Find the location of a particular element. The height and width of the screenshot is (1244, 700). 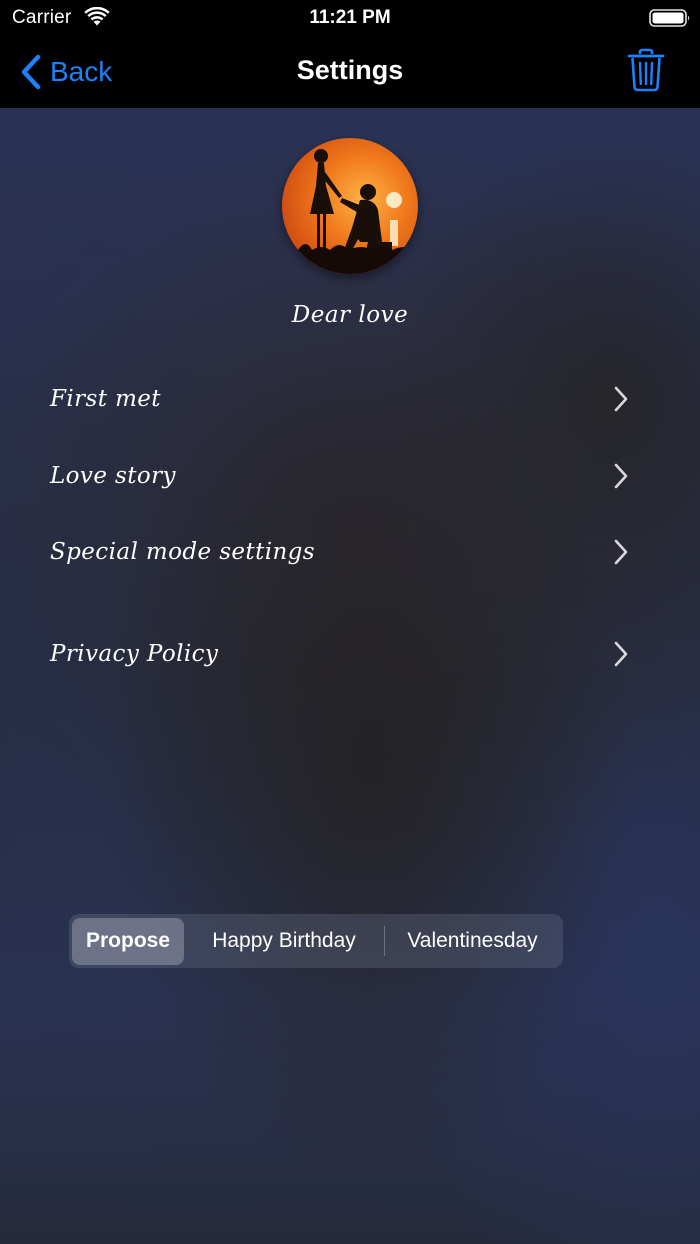

battery-icon is located at coordinates (669, 18).